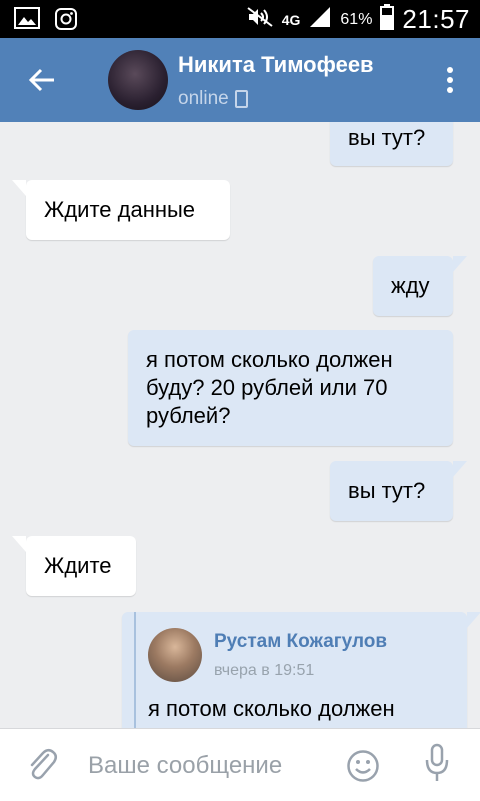 The image size is (480, 801). Describe the element at coordinates (271, 708) in the screenshot. I see `forwarded-text: я потом сколько должен` at that location.